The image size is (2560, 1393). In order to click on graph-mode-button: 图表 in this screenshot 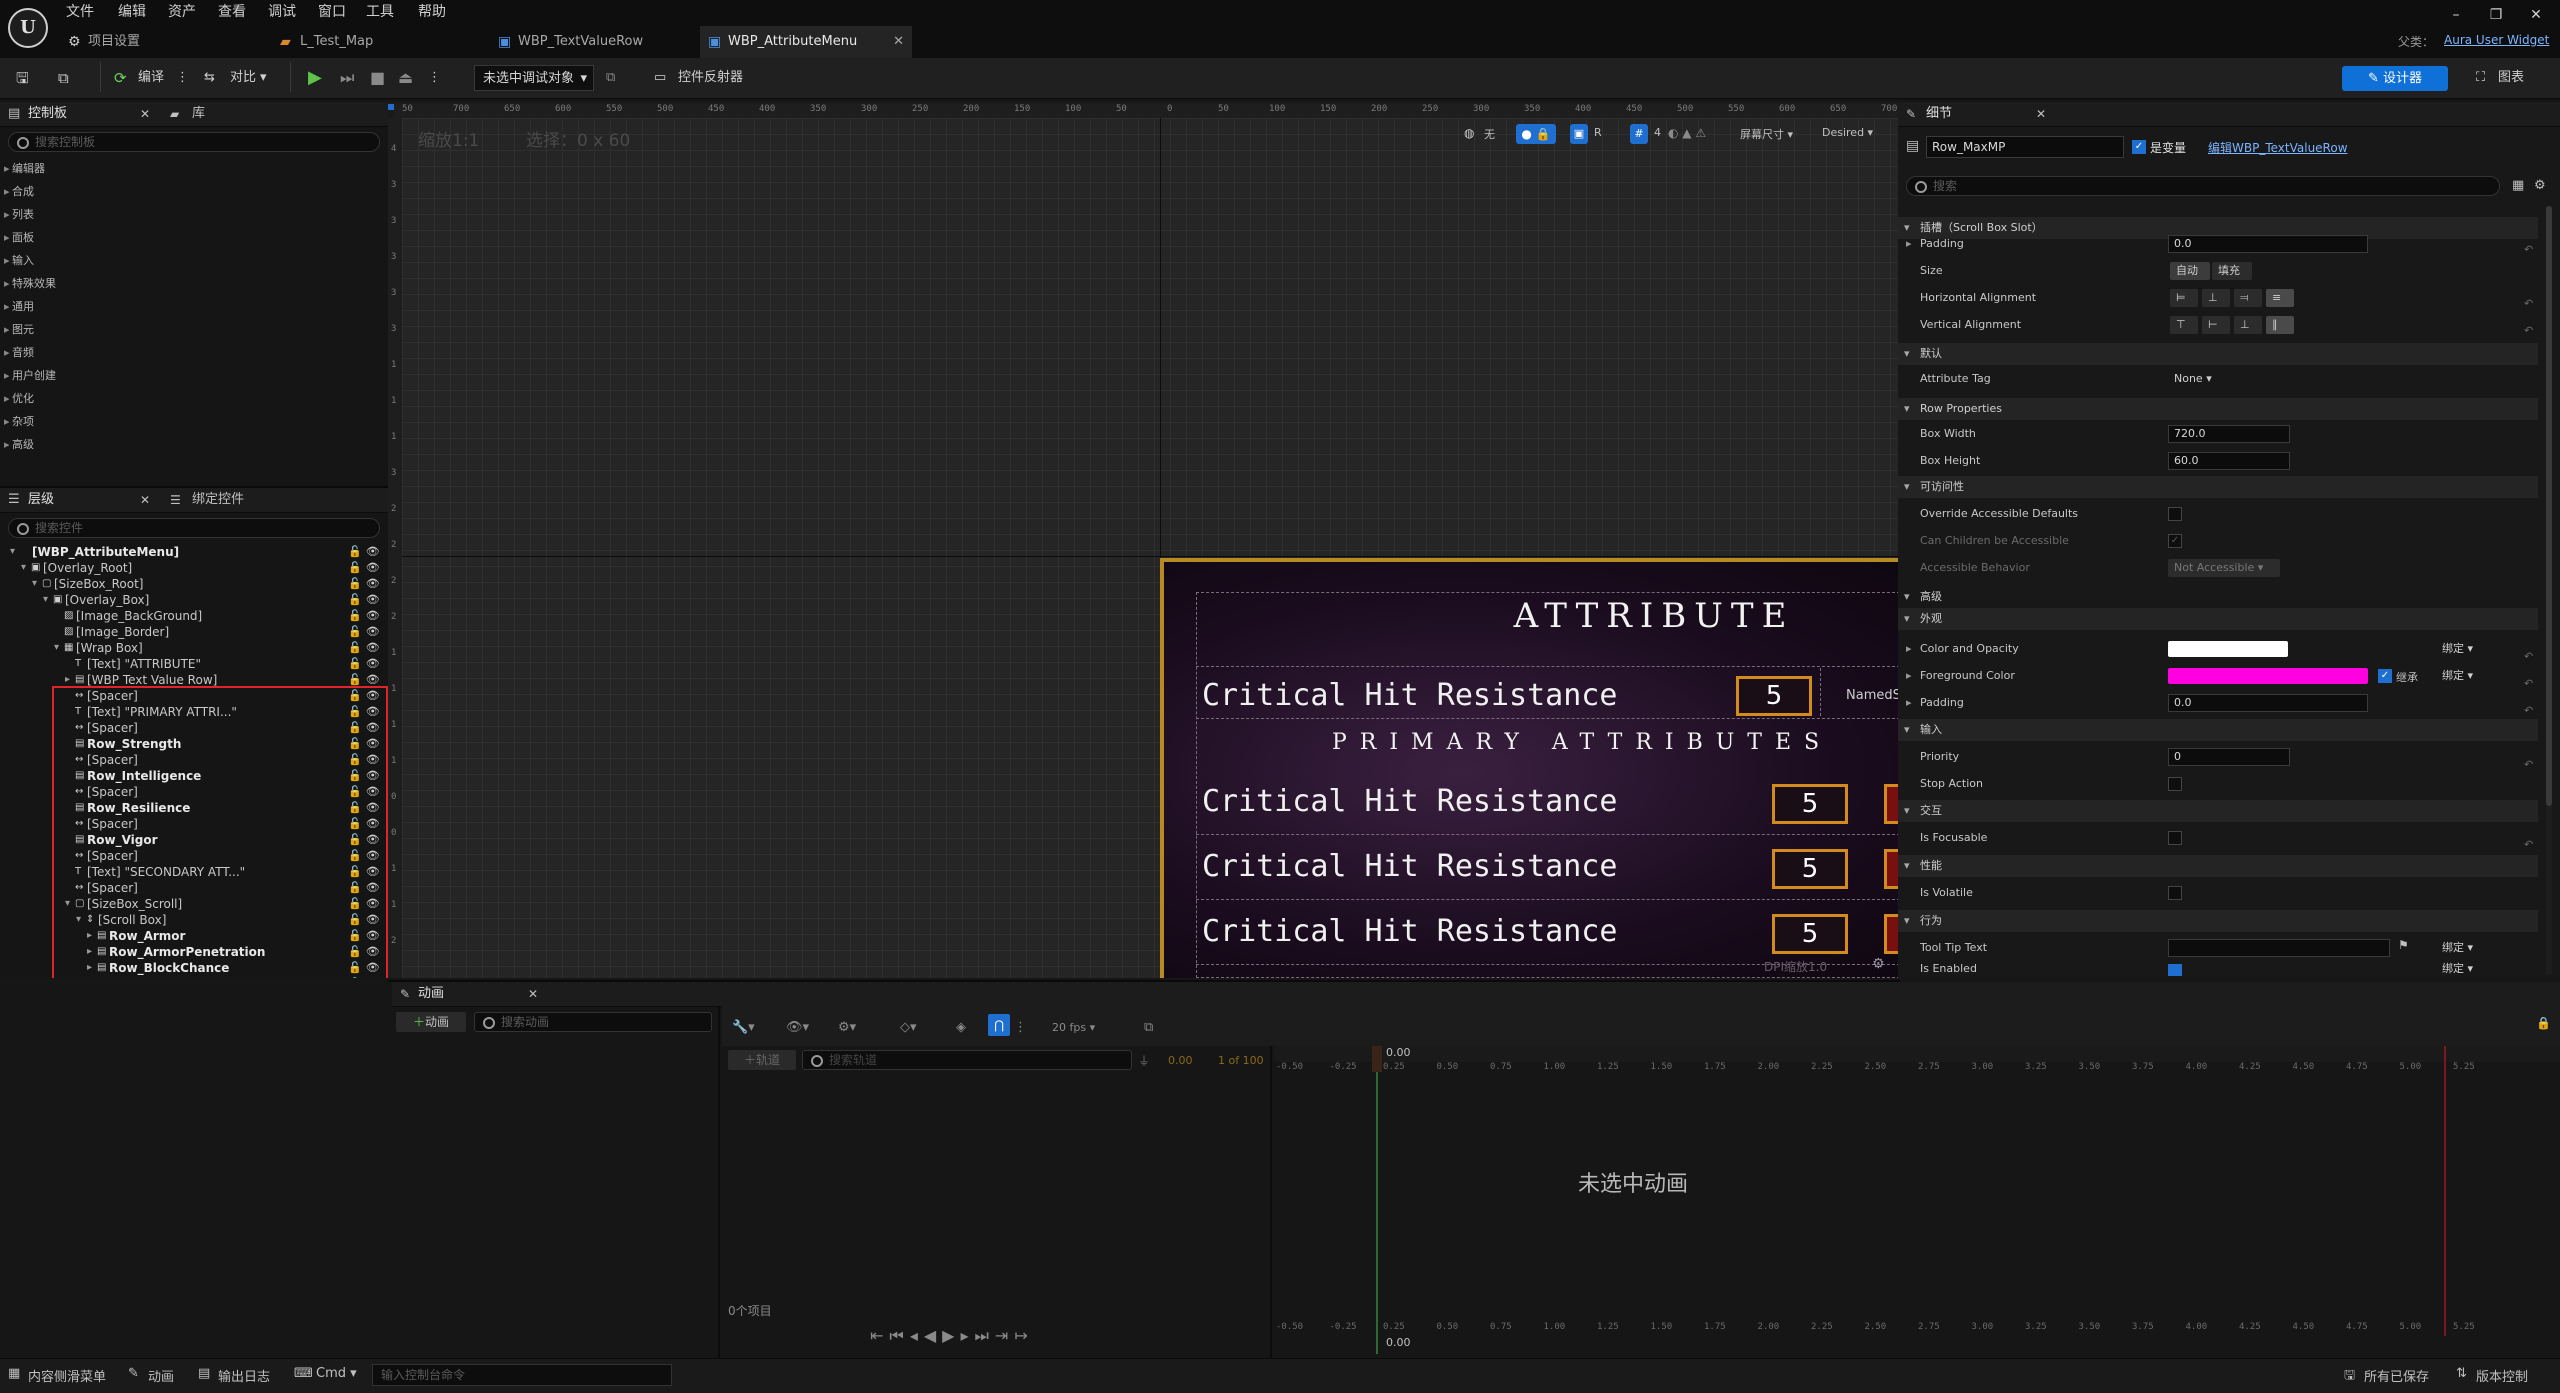, I will do `click(2511, 78)`.